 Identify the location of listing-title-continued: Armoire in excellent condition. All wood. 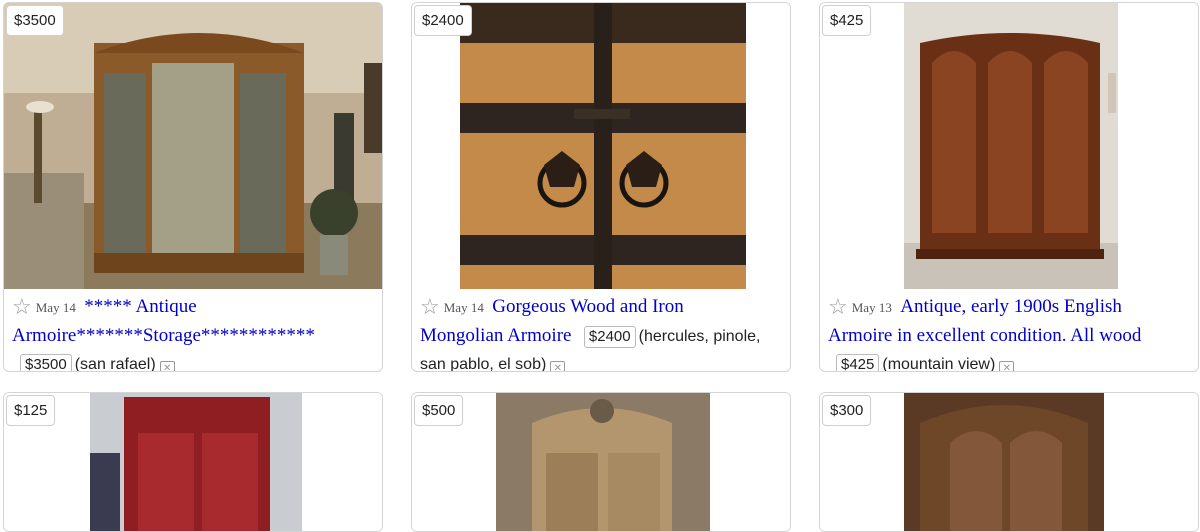
(984, 335).